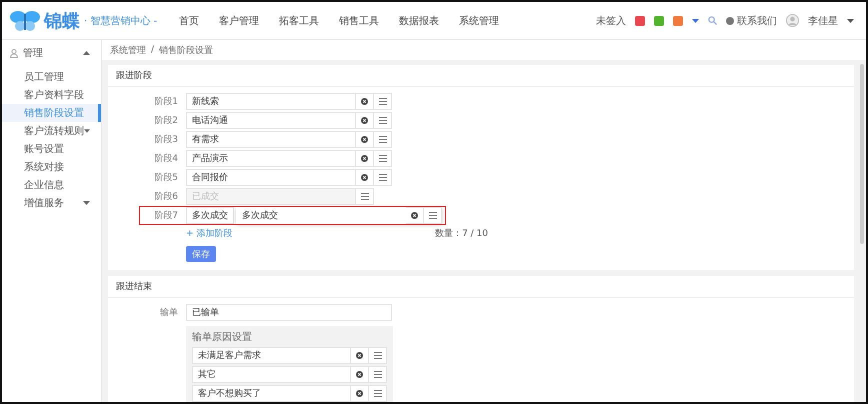 This screenshot has height=404, width=868. What do you see at coordinates (128, 50) in the screenshot?
I see `breadcrumb-item: 系统管理` at bounding box center [128, 50].